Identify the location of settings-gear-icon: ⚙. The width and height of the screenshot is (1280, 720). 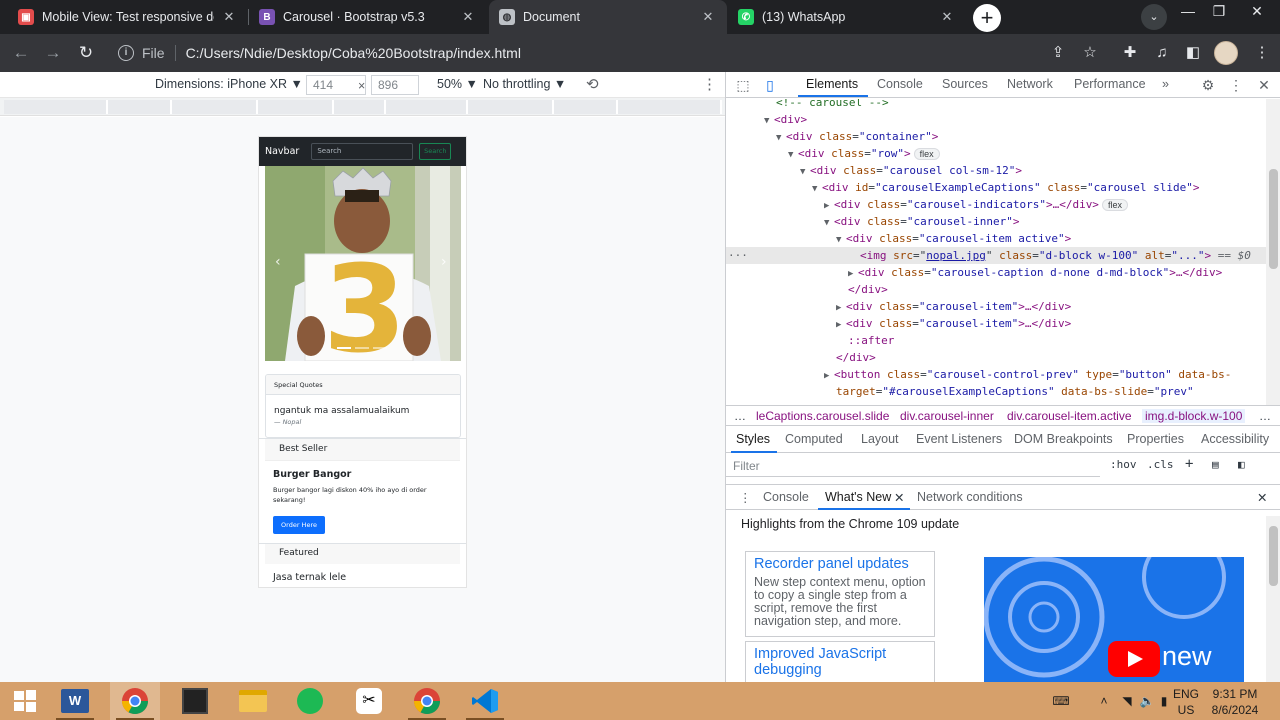
(1208, 85).